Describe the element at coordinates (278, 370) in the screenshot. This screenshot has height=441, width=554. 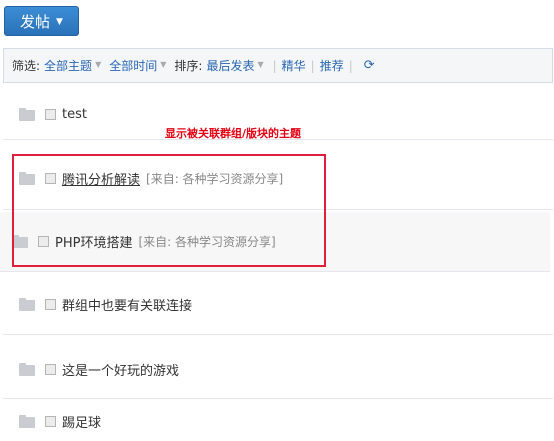
I see `thread-row: 这是一个好玩的游戏` at that location.